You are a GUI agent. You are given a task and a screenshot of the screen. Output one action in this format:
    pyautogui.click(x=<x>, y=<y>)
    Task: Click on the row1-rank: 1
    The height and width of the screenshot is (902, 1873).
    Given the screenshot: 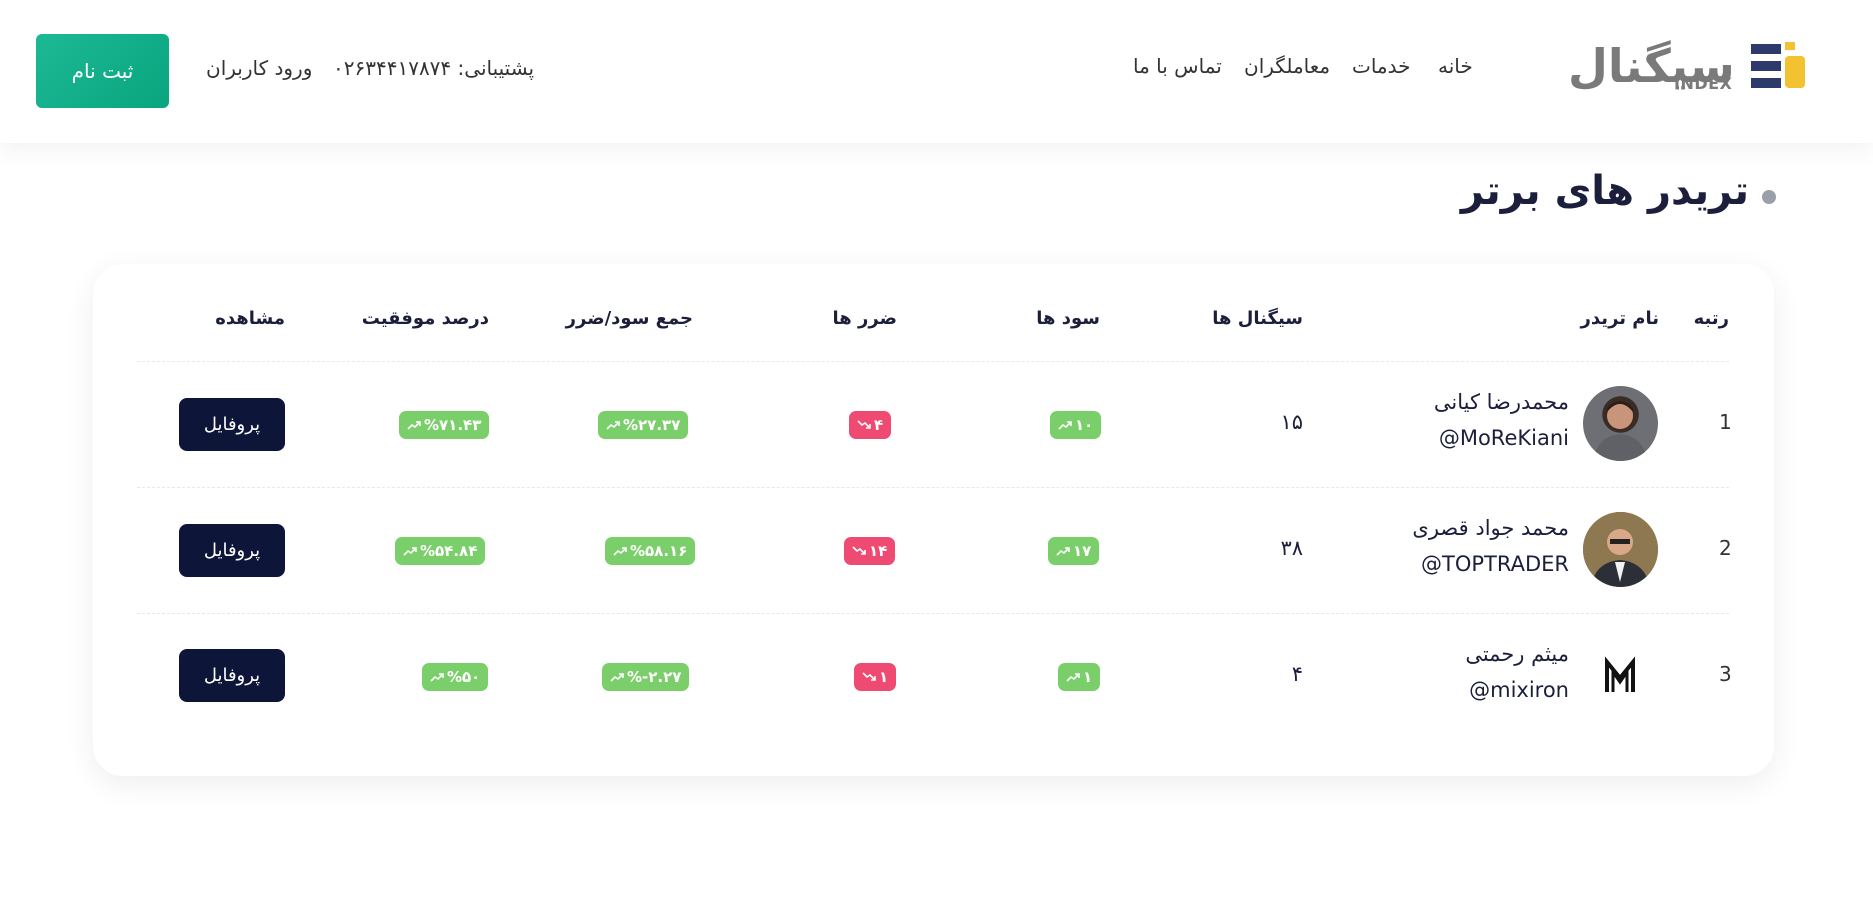 What is the action you would take?
    pyautogui.click(x=1725, y=422)
    